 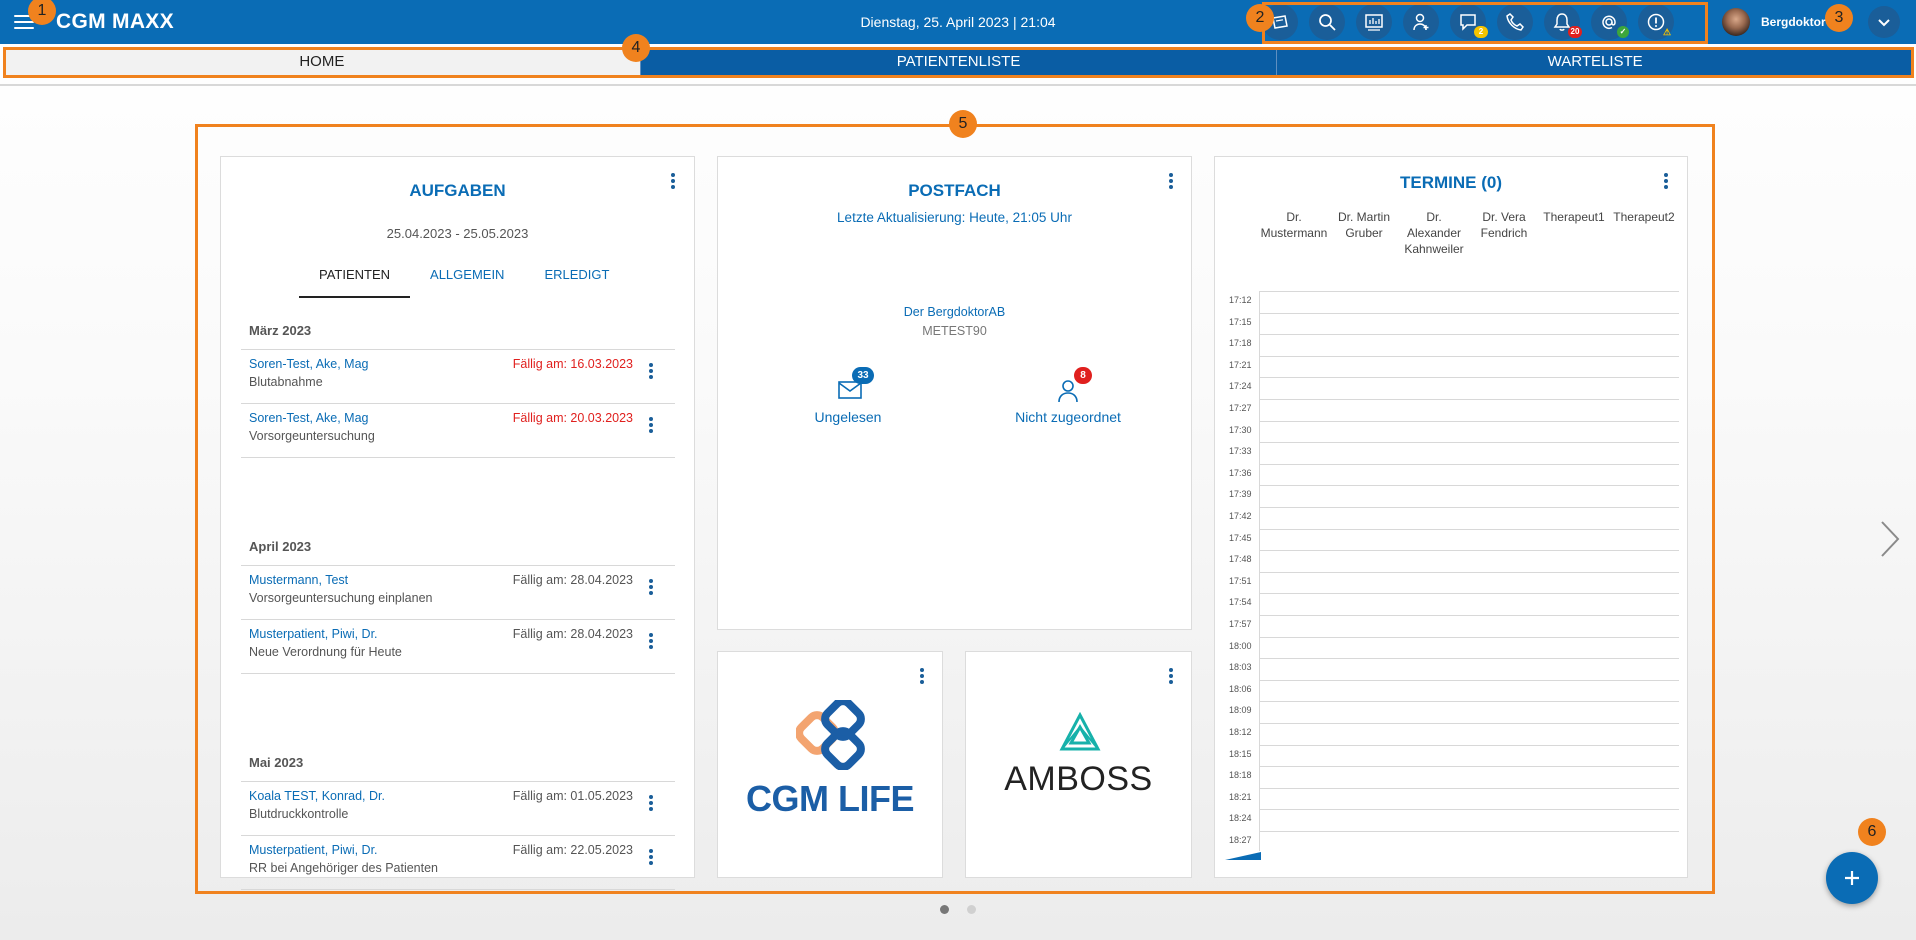 What do you see at coordinates (1884, 22) in the screenshot?
I see `user-menu-chevron-down-icon` at bounding box center [1884, 22].